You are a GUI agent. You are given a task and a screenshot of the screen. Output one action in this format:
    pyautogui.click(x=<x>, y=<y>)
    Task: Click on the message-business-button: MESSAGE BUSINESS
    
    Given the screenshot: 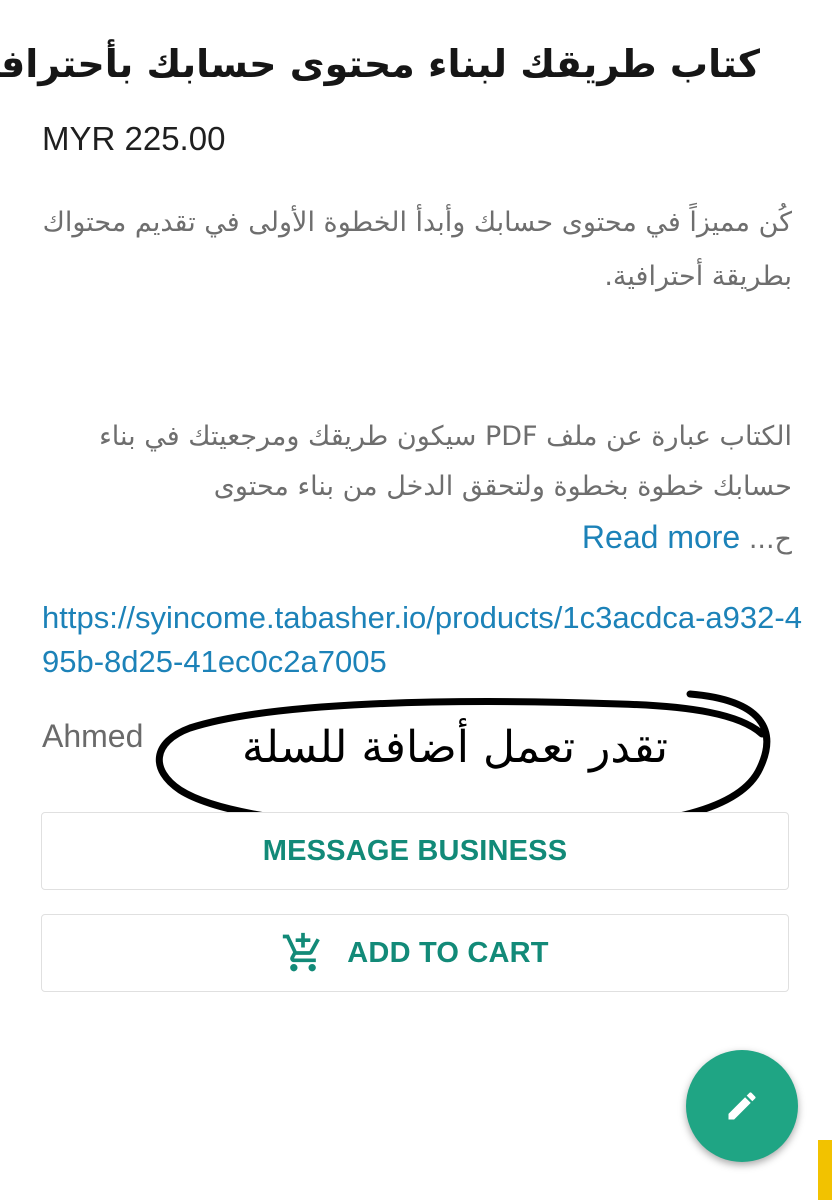 What is the action you would take?
    pyautogui.click(x=415, y=851)
    